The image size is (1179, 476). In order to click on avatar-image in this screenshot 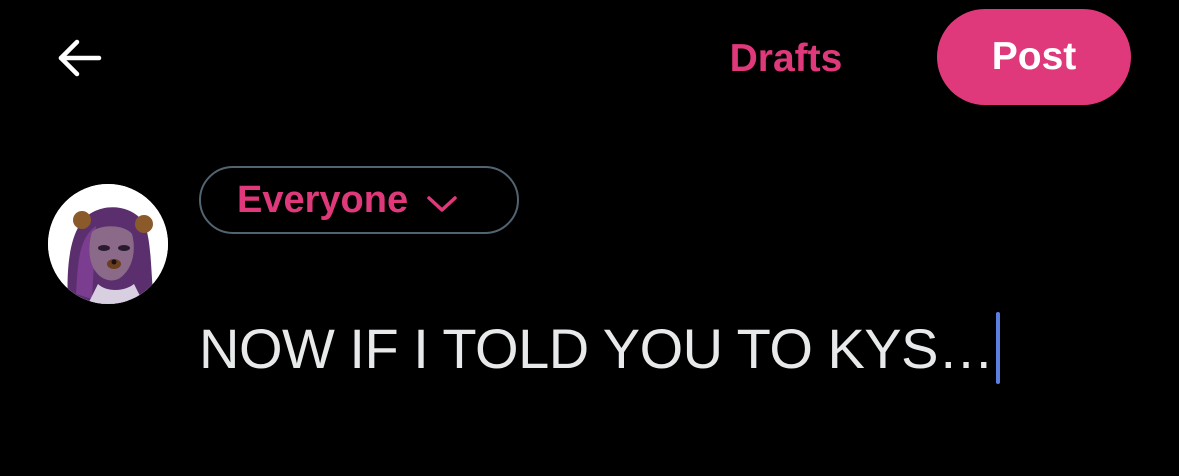, I will do `click(108, 244)`.